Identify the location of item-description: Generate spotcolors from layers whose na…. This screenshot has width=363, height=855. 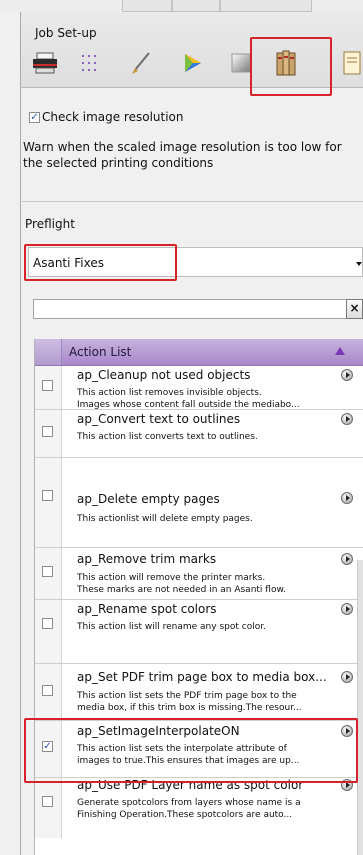
(189, 809).